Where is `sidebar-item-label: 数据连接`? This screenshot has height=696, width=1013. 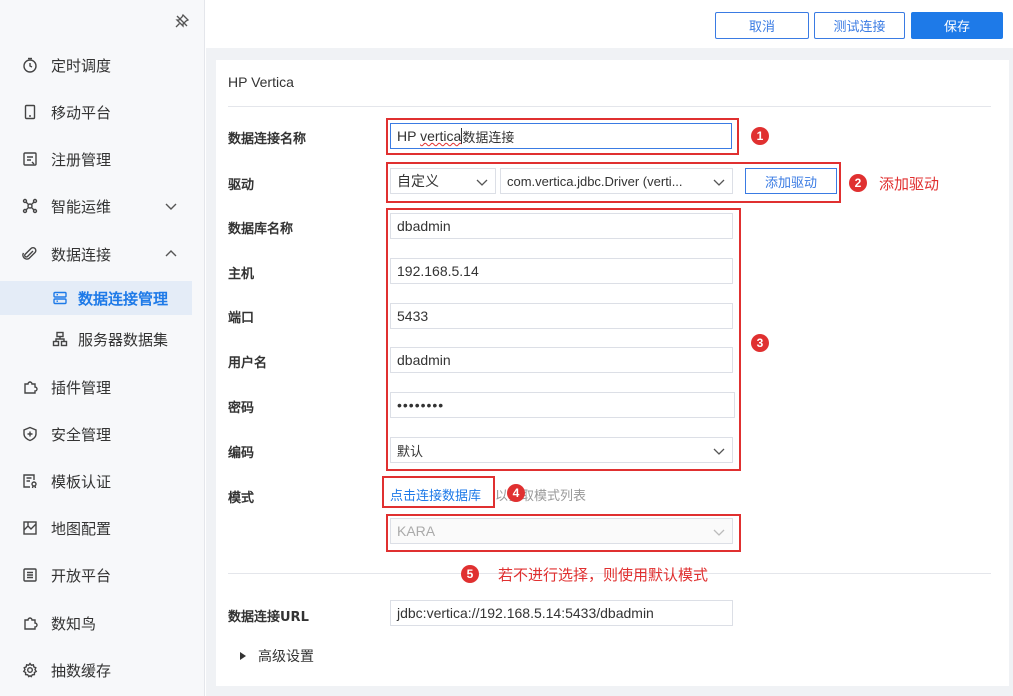
sidebar-item-label: 数据连接 is located at coordinates (81, 254).